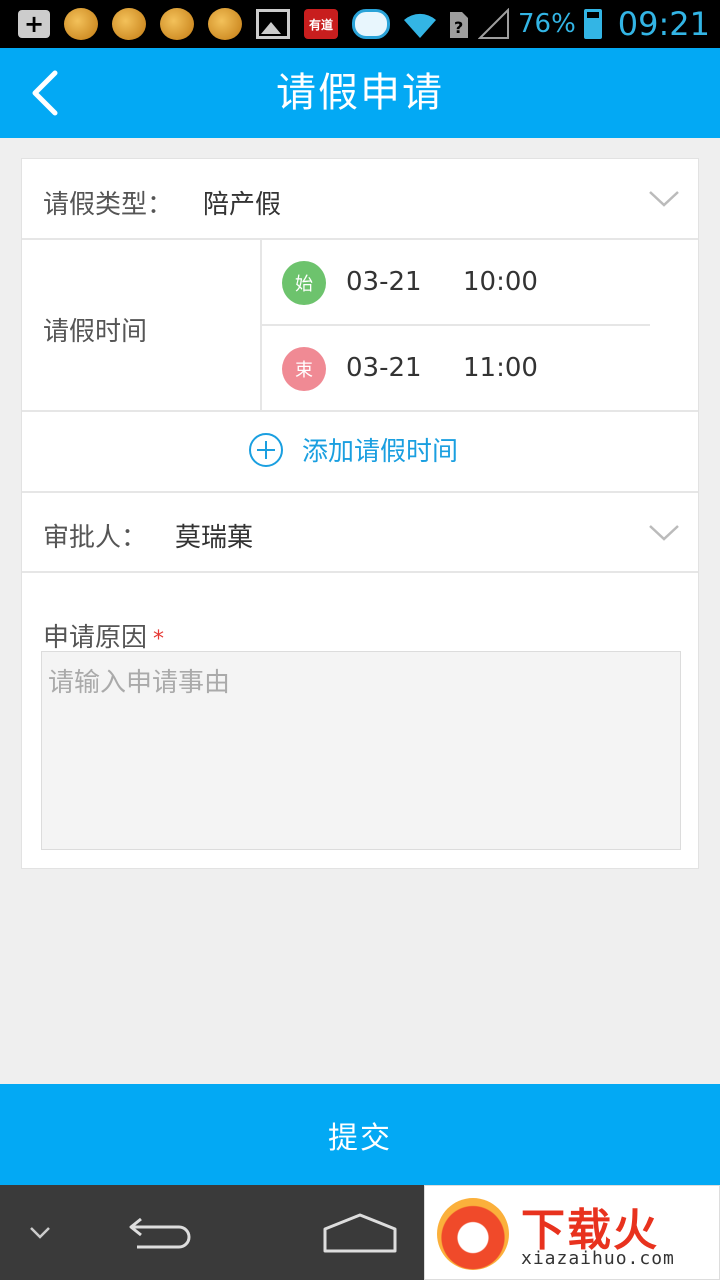 The height and width of the screenshot is (1280, 720). I want to click on youdao-icon: 有道, so click(321, 24).